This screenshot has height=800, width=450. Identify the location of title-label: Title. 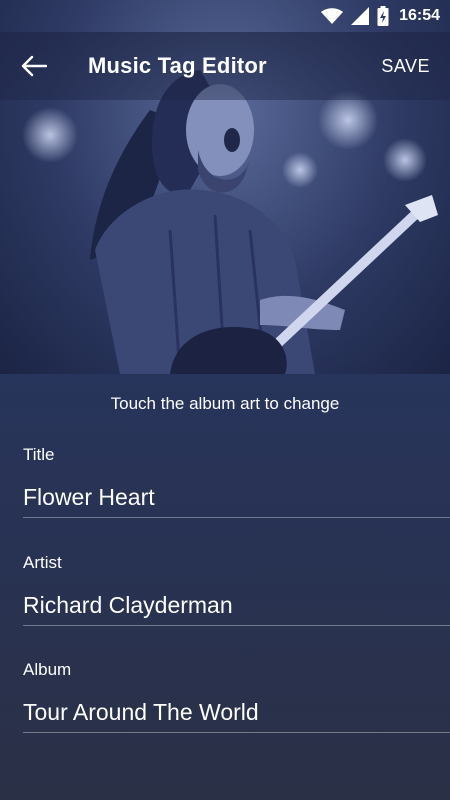
(39, 454).